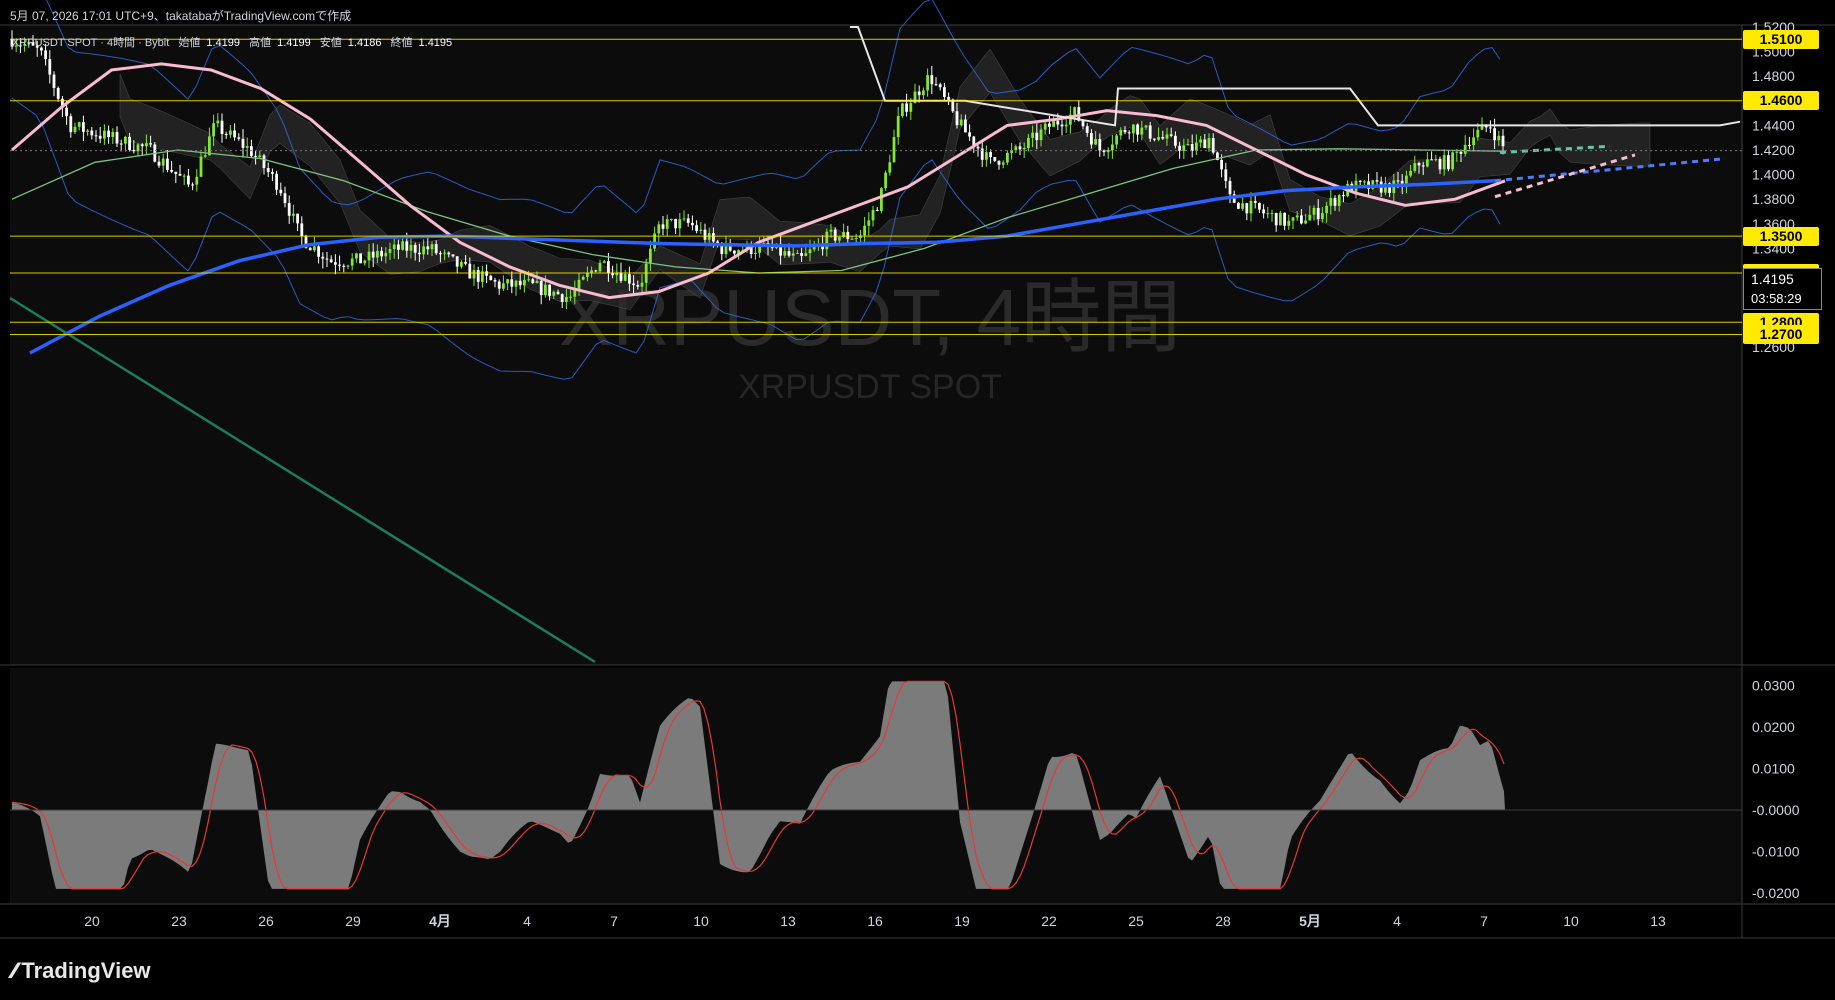  I want to click on osc-tick-label: -0.0100, so click(1776, 852).